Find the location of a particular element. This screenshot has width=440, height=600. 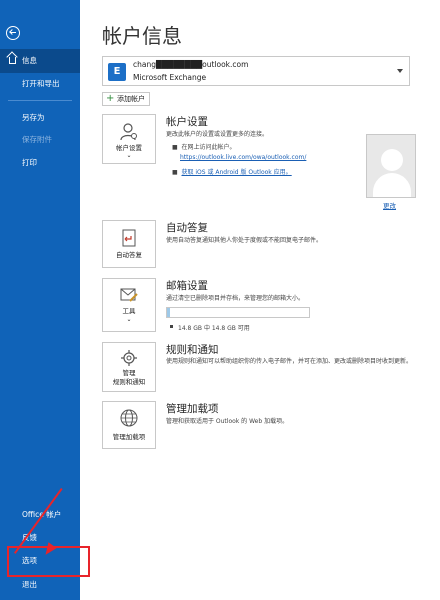

mailbox-title: 邮箱设置 is located at coordinates (187, 286).